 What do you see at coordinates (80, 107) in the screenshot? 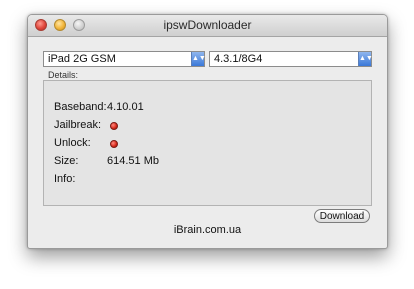
I see `baseband-label: Baseband:` at bounding box center [80, 107].